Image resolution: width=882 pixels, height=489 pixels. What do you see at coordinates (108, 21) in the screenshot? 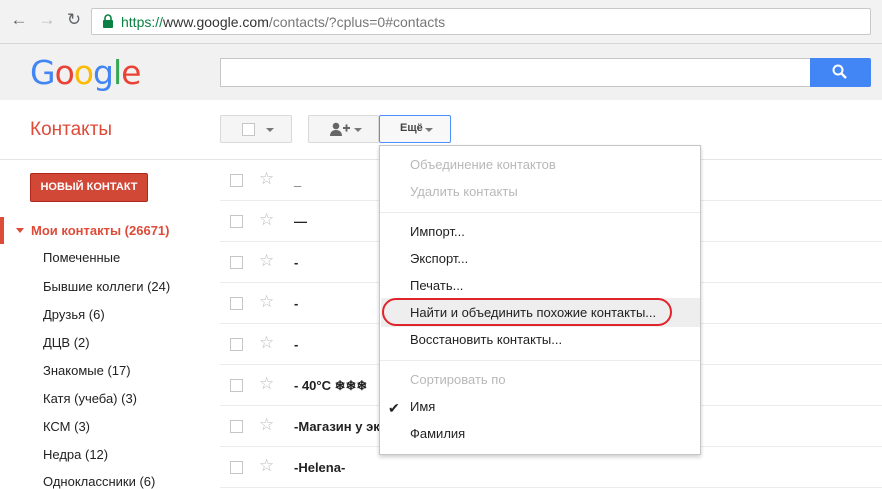
I see `lock-icon` at bounding box center [108, 21].